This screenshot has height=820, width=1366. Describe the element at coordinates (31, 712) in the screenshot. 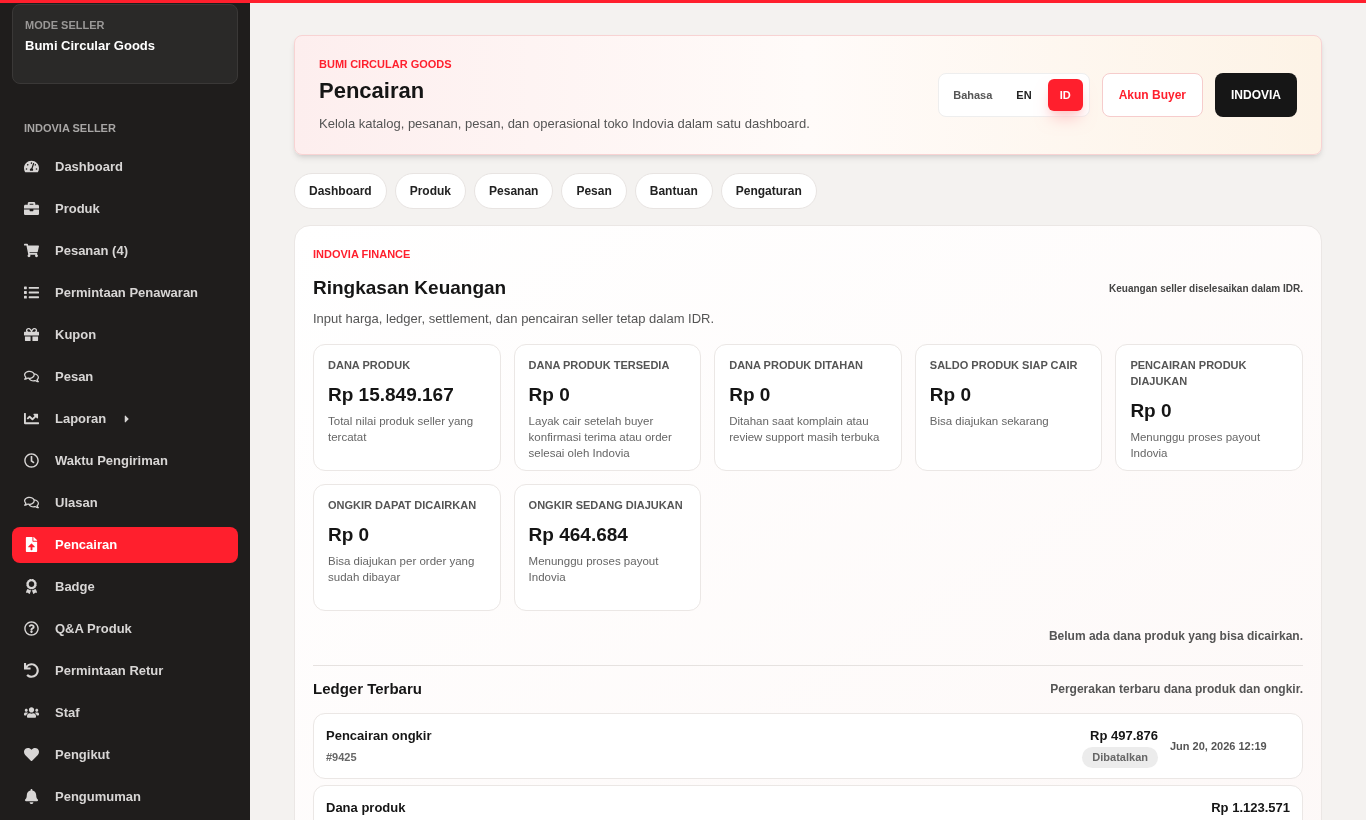

I see `users-icon` at that location.